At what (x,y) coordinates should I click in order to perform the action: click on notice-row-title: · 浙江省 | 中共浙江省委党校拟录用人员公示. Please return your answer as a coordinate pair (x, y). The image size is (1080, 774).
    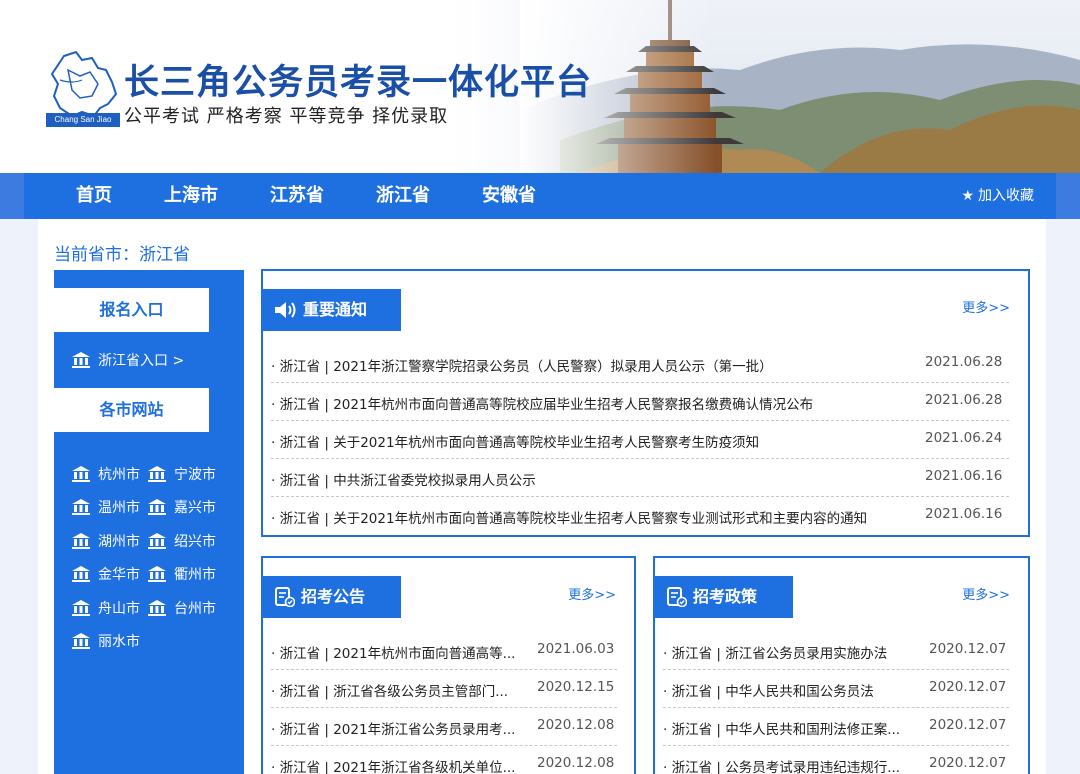
    Looking at the image, I should click on (403, 481).